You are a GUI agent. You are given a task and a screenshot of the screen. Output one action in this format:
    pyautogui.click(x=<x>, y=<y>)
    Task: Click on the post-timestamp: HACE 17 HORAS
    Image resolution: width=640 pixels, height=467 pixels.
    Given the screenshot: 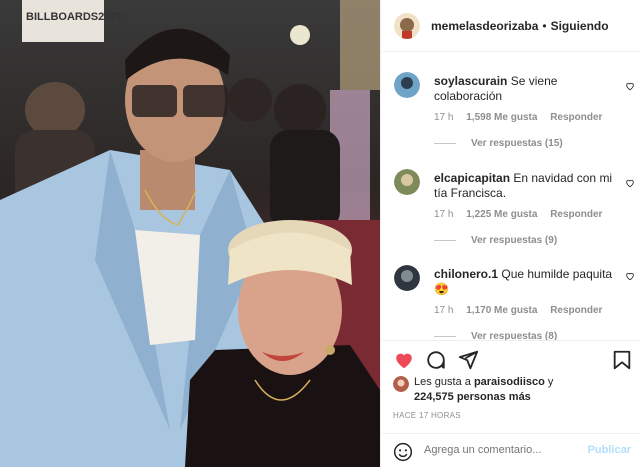 What is the action you would take?
    pyautogui.click(x=427, y=415)
    